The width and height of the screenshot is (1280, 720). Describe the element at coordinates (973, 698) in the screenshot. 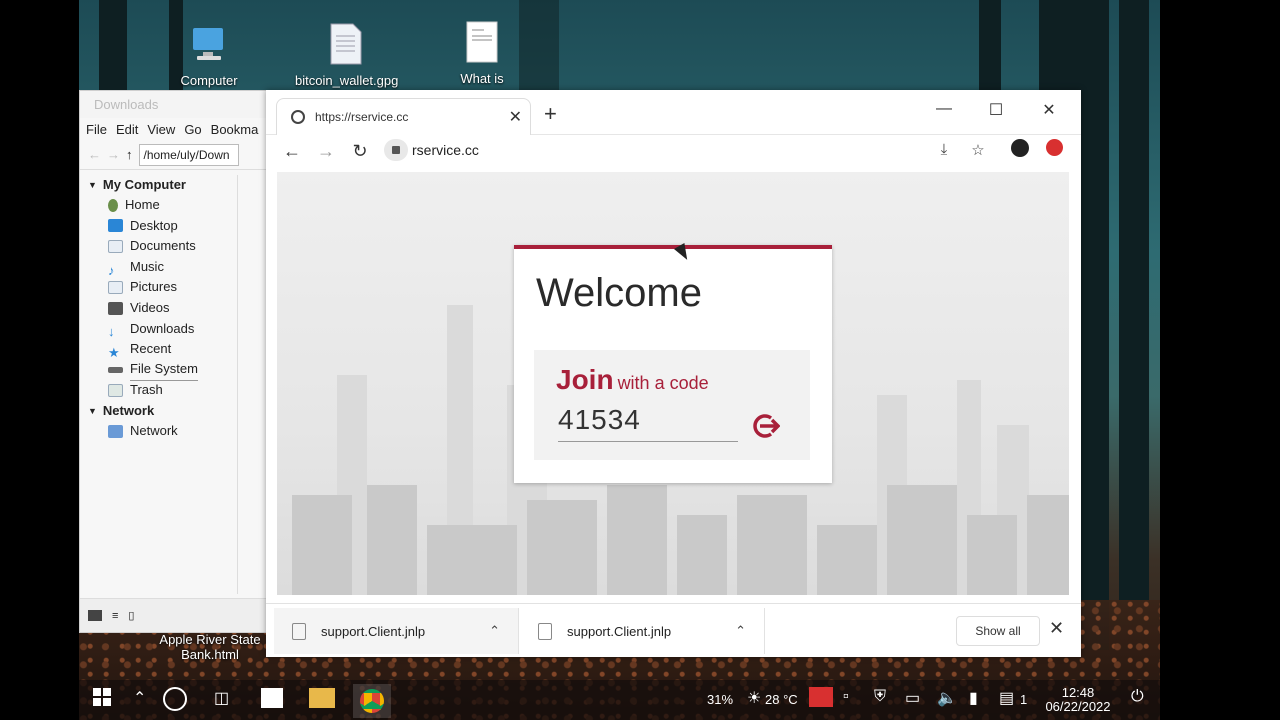

I see `battery-icon: ▮` at that location.